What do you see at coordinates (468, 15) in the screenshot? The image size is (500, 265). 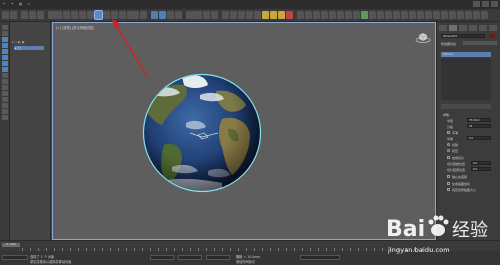 I see `toolbar-button-v` at bounding box center [468, 15].